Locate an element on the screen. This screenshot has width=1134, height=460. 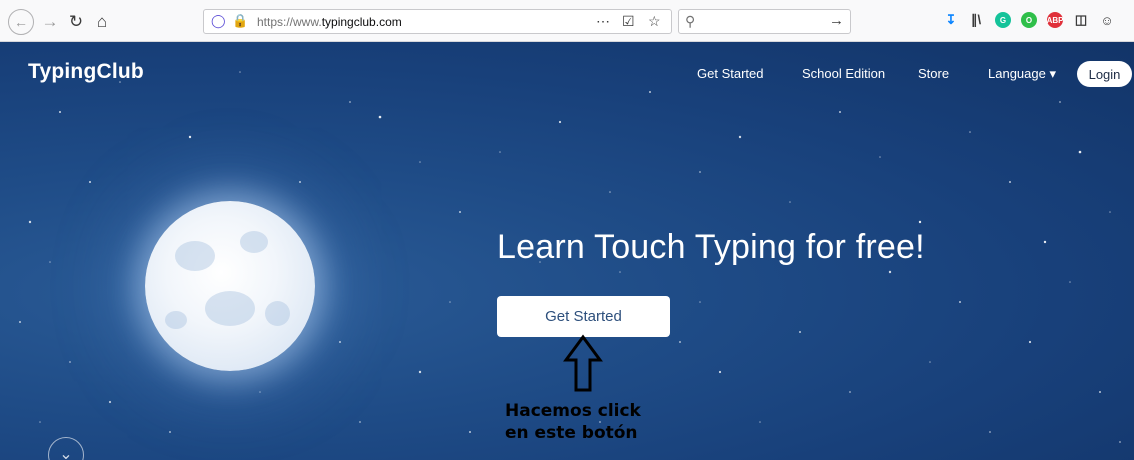
annotation-line-2: en este botón is located at coordinates (571, 433).